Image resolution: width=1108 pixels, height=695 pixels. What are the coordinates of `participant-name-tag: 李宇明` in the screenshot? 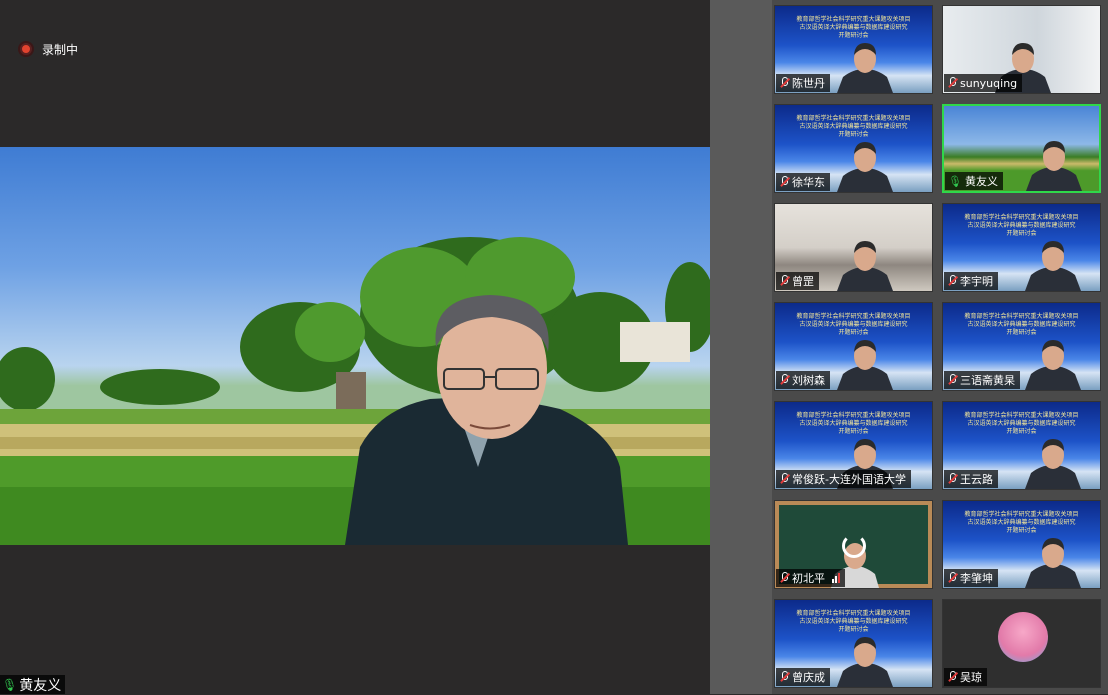 It's located at (971, 281).